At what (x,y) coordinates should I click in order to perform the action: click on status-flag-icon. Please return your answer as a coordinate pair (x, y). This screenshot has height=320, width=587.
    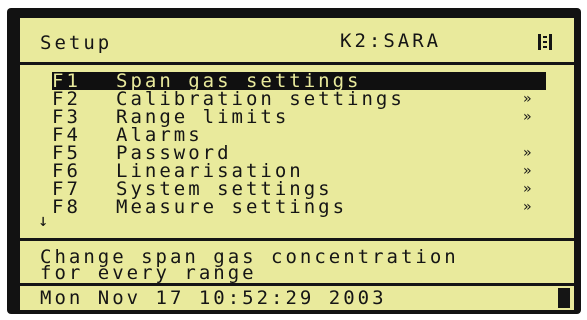
    Looking at the image, I should click on (564, 298).